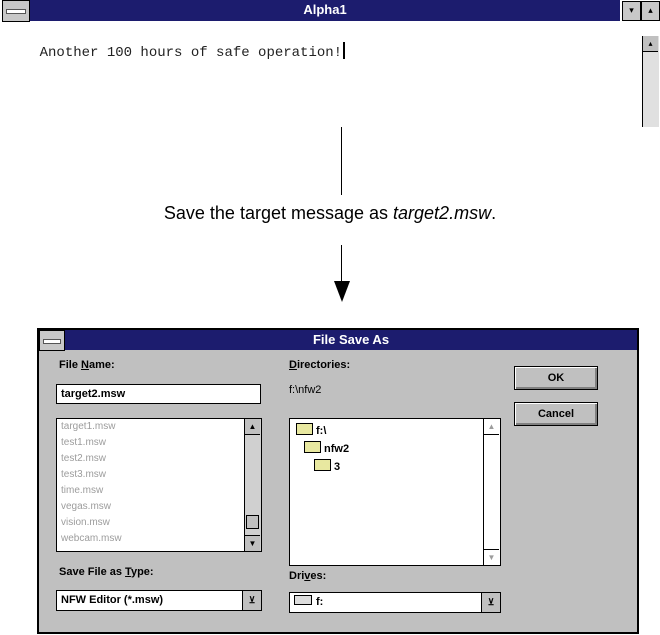 The height and width of the screenshot is (635, 660). I want to click on directory-item: f:\, so click(311, 430).